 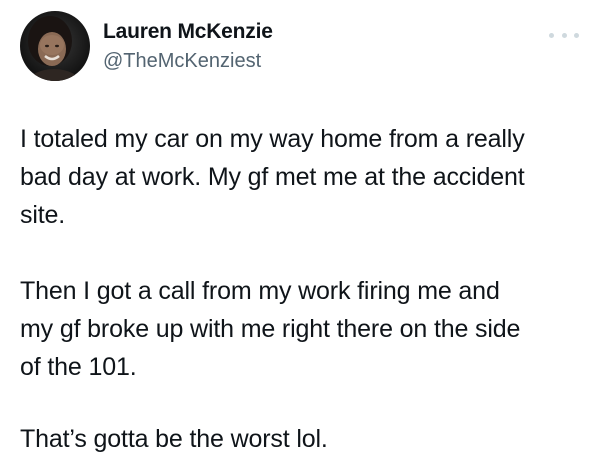 What do you see at coordinates (182, 61) in the screenshot?
I see `author-handle: @TheMcKenziest` at bounding box center [182, 61].